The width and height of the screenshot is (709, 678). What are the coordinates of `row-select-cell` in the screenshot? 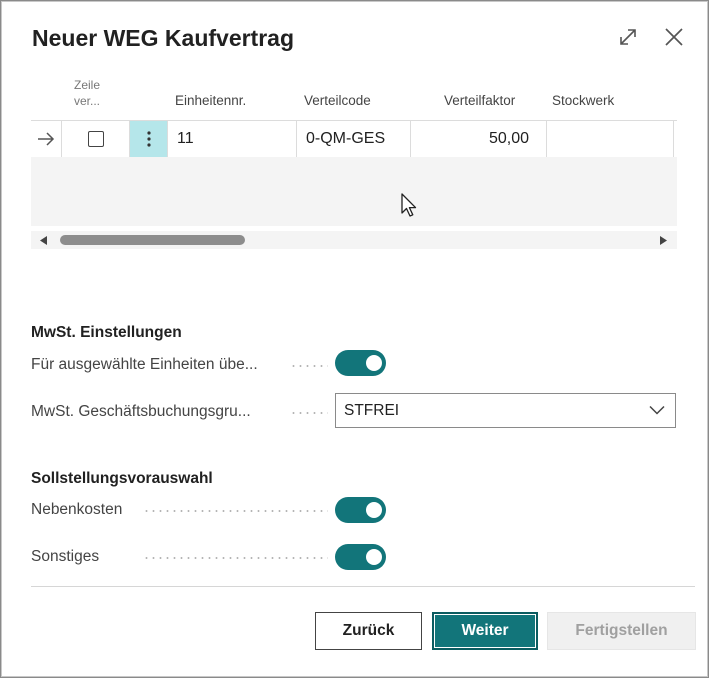 It's located at (95, 139).